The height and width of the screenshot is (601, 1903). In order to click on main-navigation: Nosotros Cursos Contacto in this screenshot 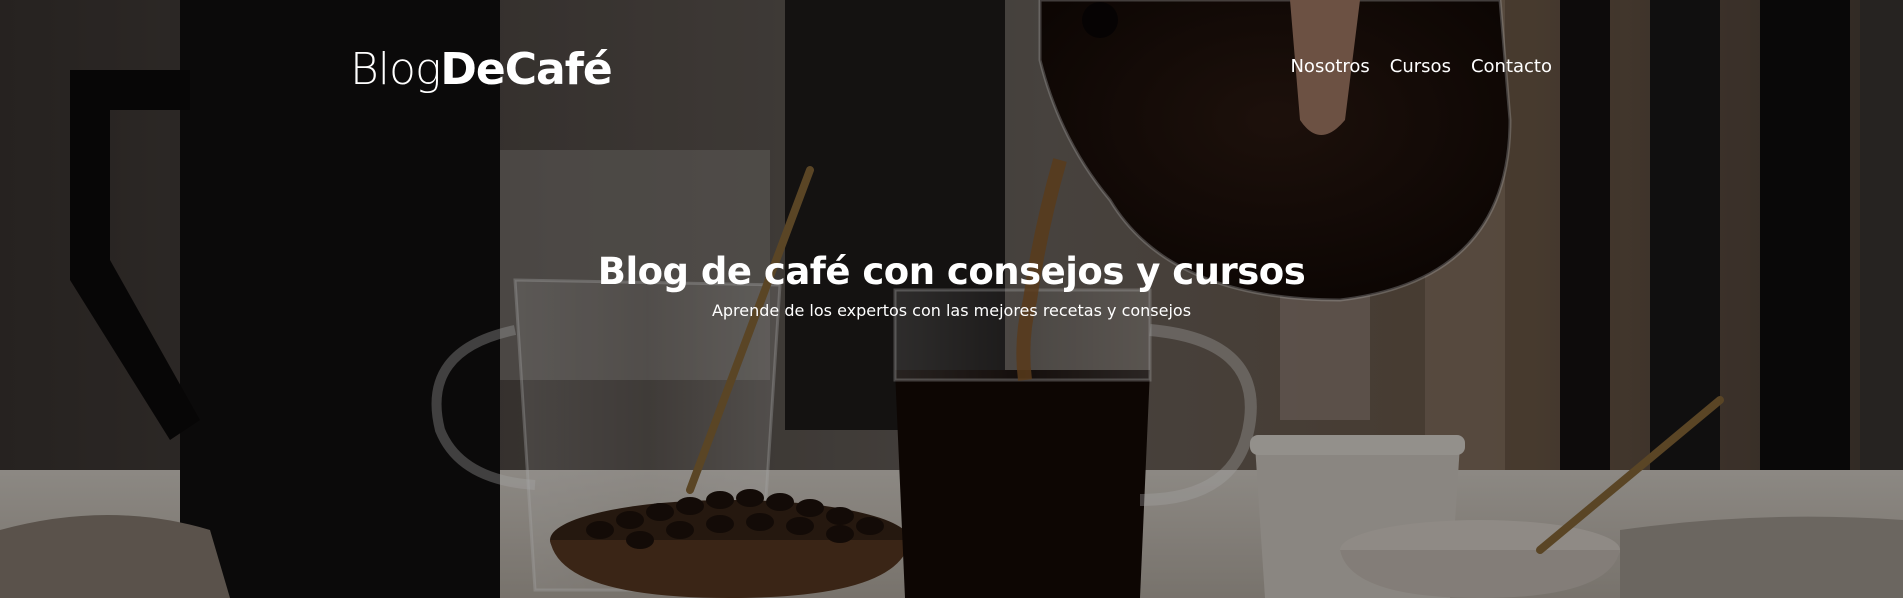, I will do `click(1421, 67)`.